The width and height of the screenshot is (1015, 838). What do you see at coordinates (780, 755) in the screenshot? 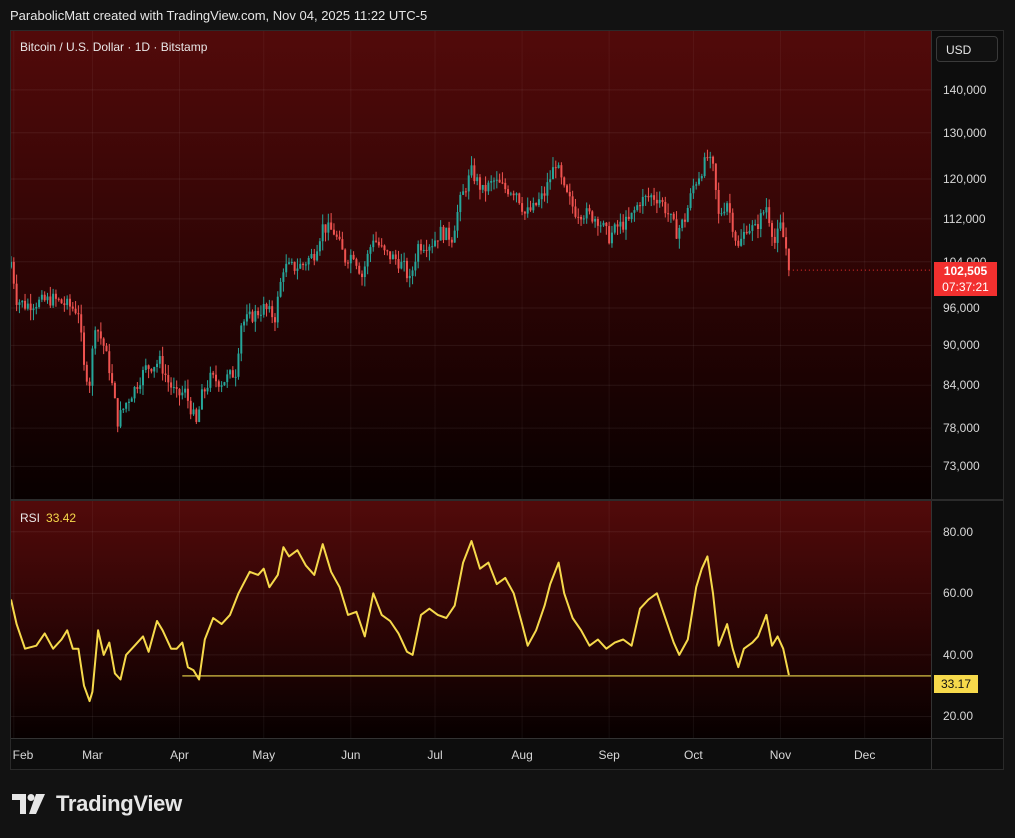
I see `time-axis-tick: Nov` at bounding box center [780, 755].